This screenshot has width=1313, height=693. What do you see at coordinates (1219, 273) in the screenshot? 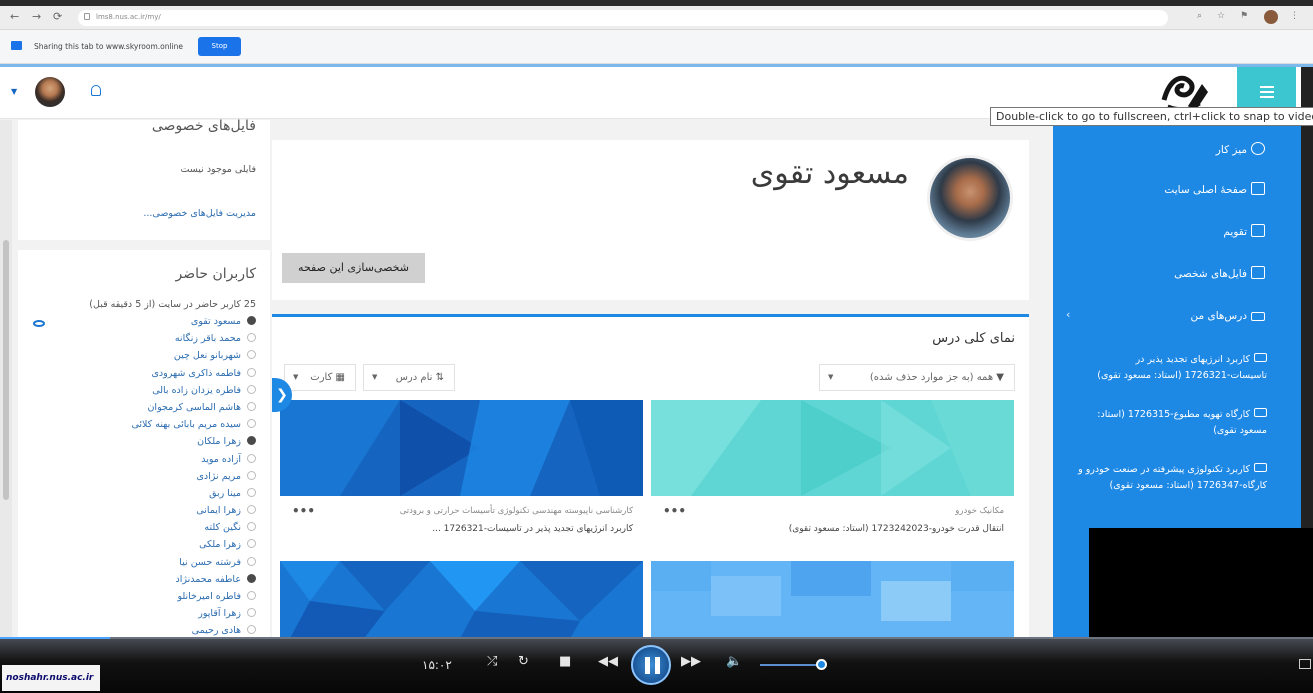
I see `nav-item-private-files: فایل‌های شخصی` at bounding box center [1219, 273].